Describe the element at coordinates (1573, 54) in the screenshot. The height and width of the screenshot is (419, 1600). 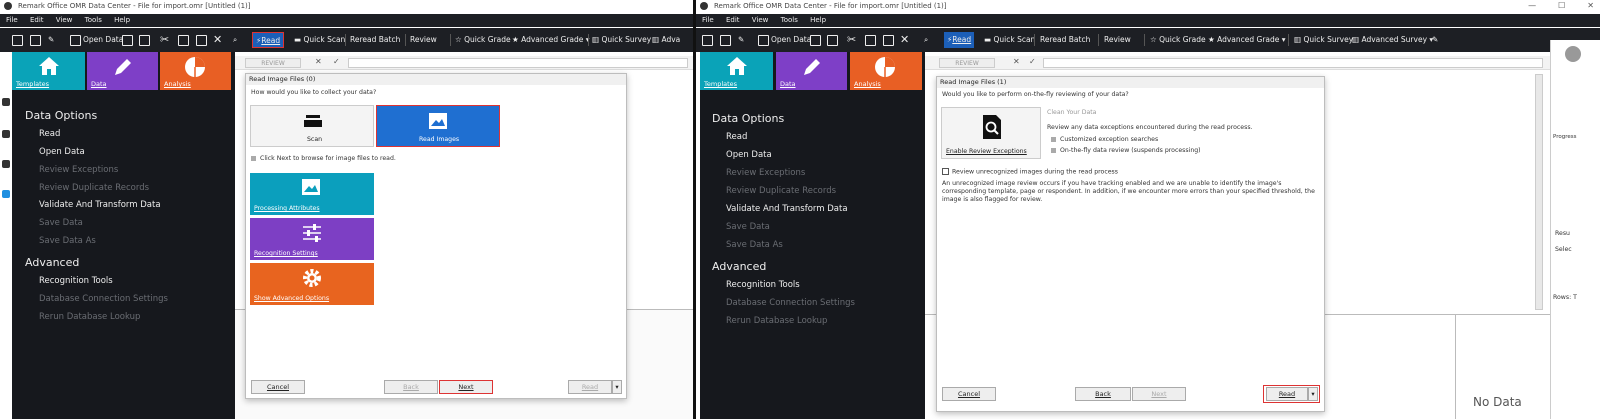
I see `avatar` at that location.